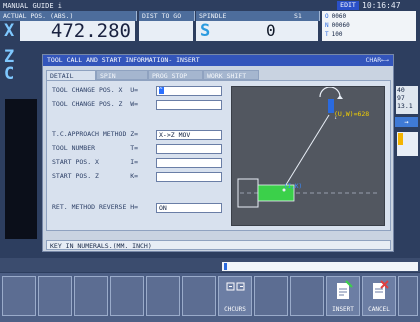 This screenshot has height=322, width=420. Describe the element at coordinates (95, 176) in the screenshot. I see `field-label-start-z: START POS. Z K=` at that location.